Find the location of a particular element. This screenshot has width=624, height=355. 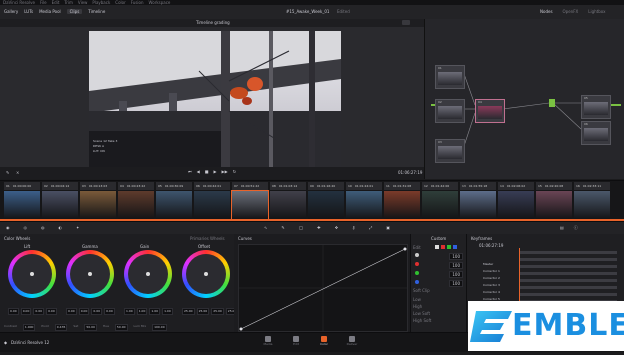

keyframe-row: Corrector 3 is located at coordinates (546, 279).